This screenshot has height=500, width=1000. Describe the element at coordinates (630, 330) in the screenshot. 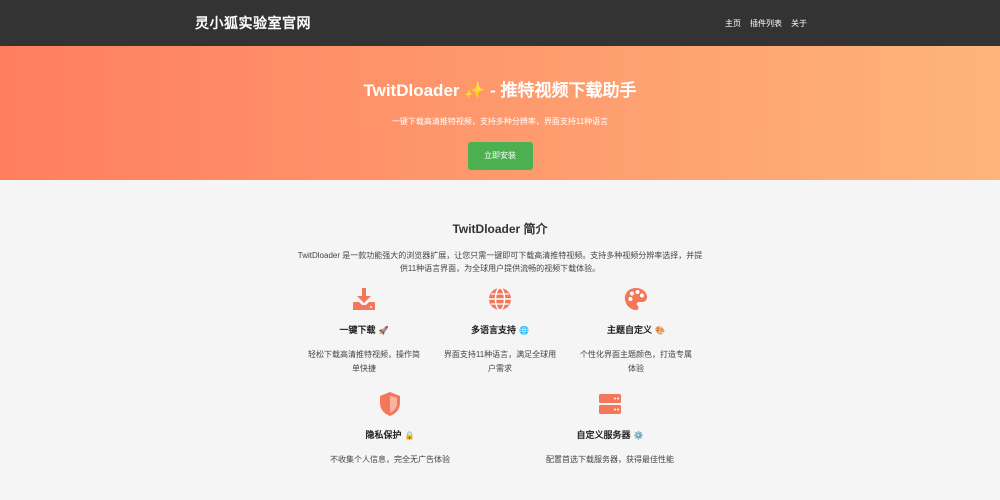

I see `feature-title: 主题自定义` at that location.